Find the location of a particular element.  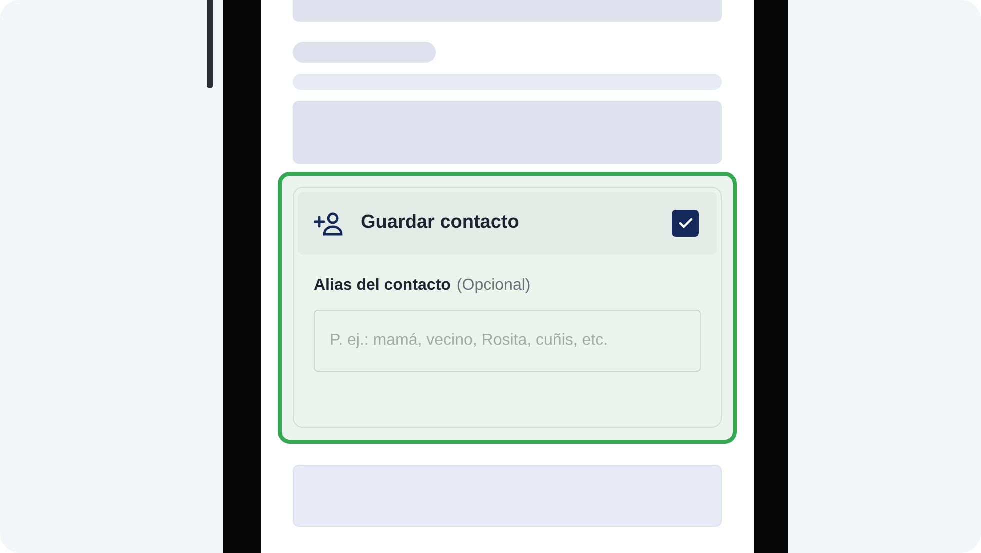

save-contact-title: Guardar contacto is located at coordinates (440, 223).